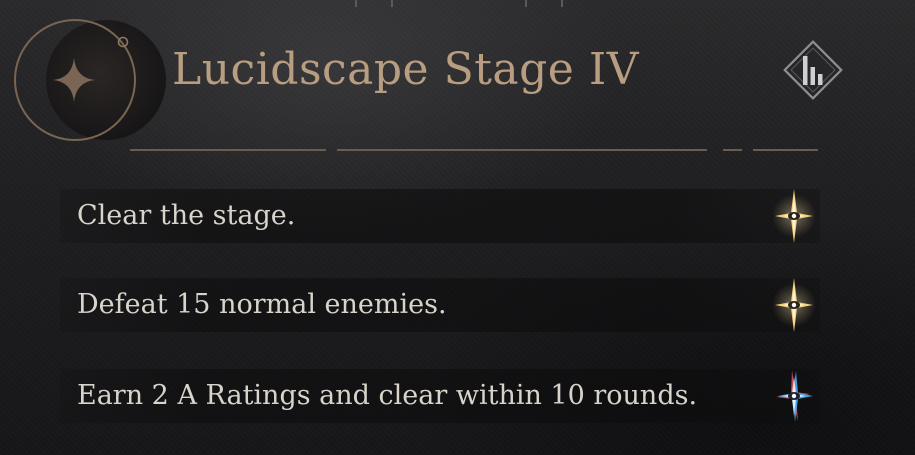 This screenshot has height=455, width=915. Describe the element at coordinates (405, 69) in the screenshot. I see `stage-title: Lucidscape Stage IV` at that location.